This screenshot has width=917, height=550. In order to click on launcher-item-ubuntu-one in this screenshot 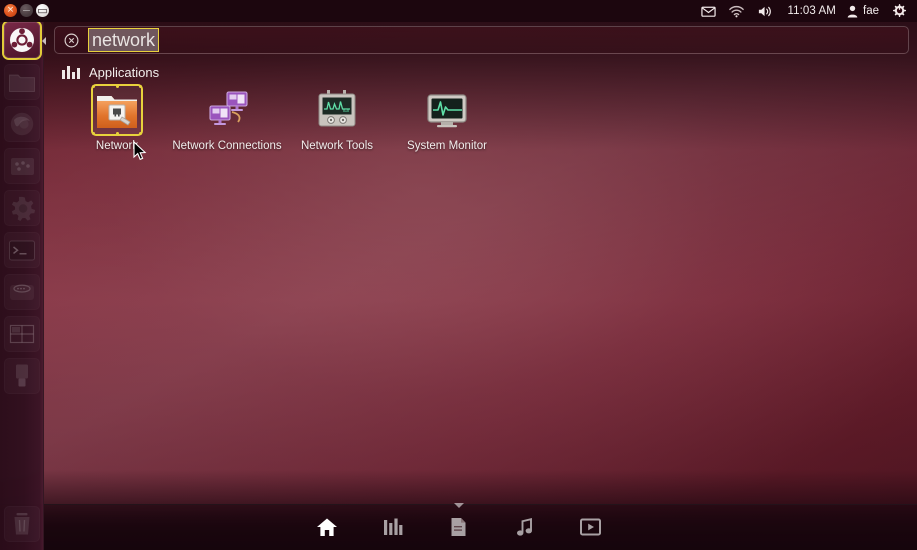, I will do `click(22, 292)`.